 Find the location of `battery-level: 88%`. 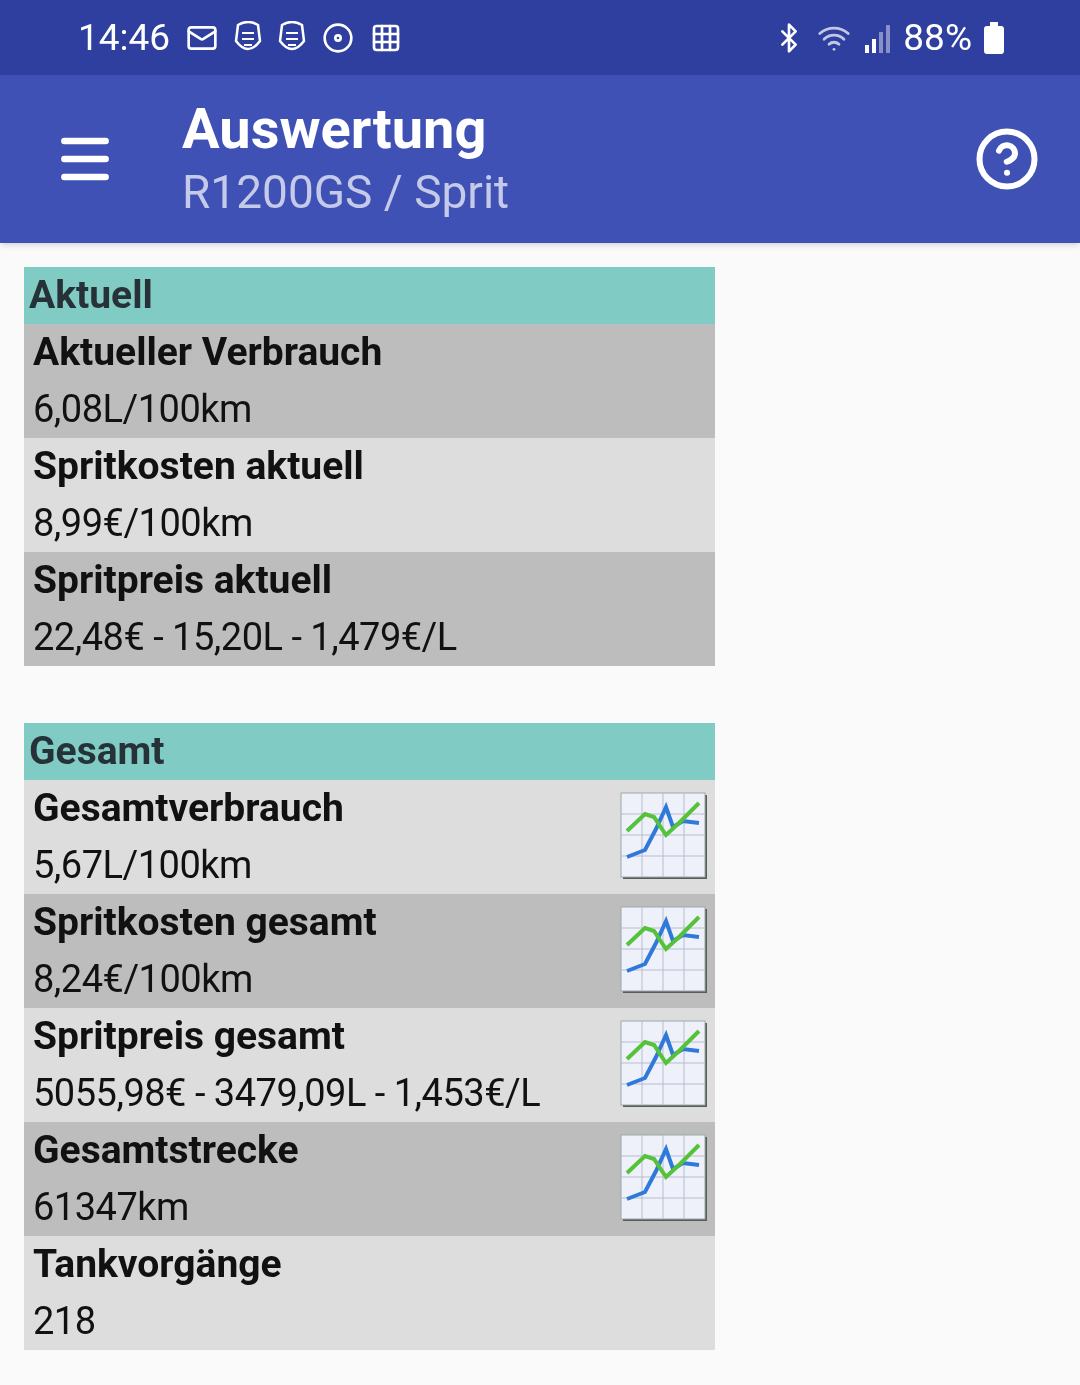

battery-level: 88% is located at coordinates (937, 37).